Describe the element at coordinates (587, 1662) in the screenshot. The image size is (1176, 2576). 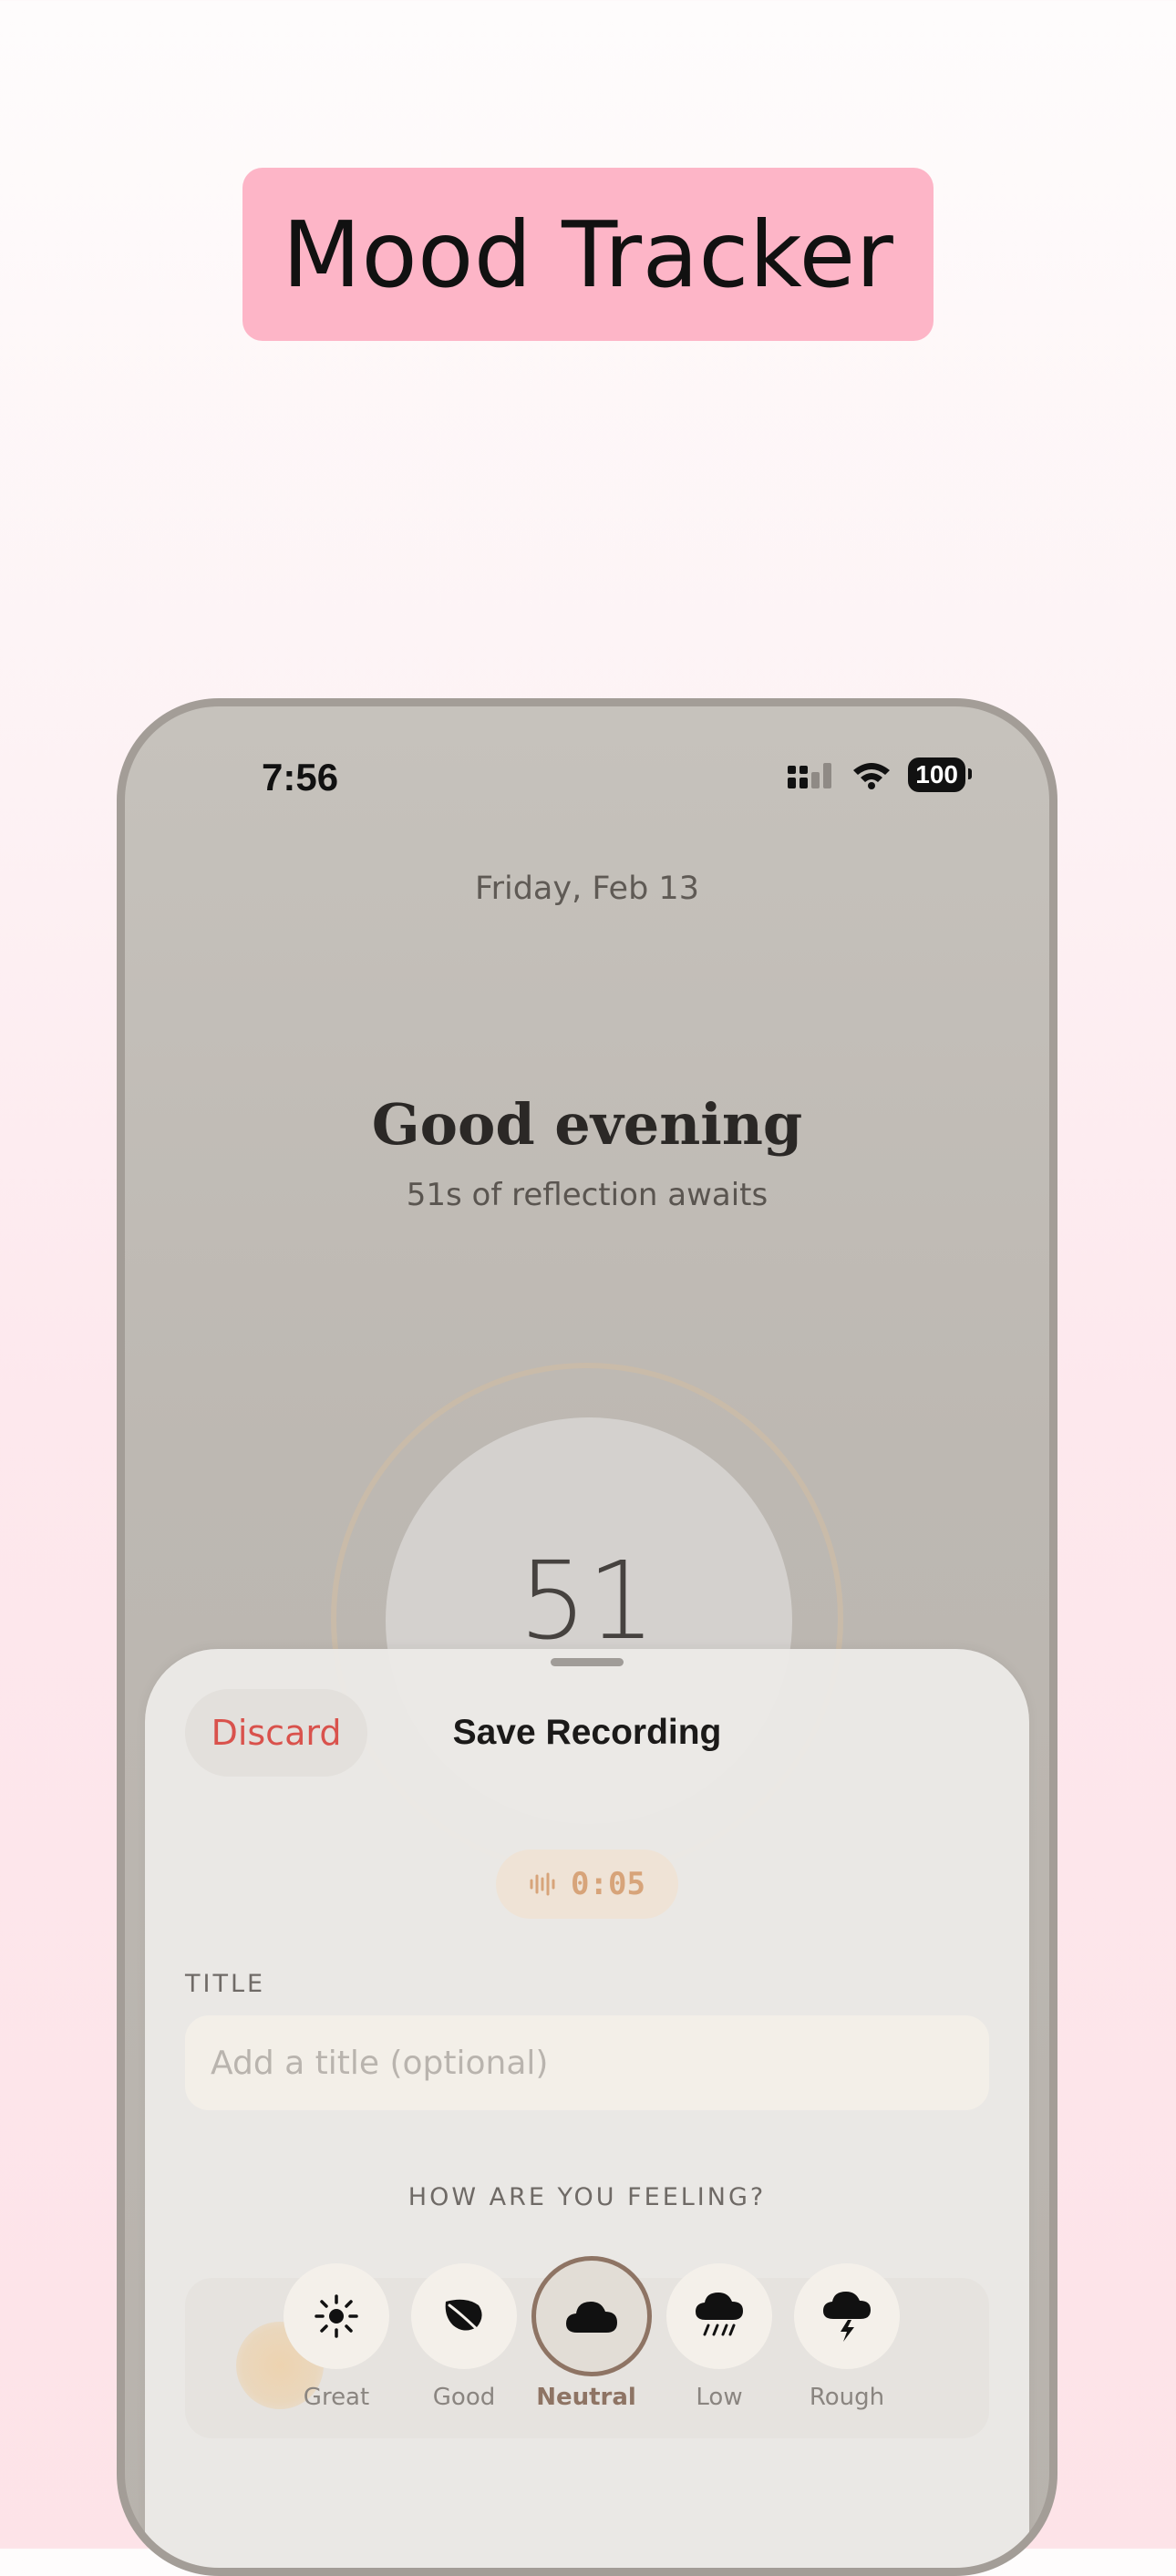
I see `sheet-grabber` at that location.